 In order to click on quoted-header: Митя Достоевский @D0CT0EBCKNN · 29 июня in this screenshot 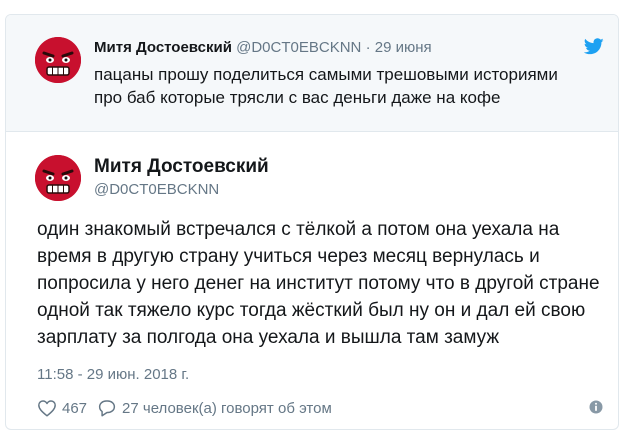, I will do `click(263, 47)`.